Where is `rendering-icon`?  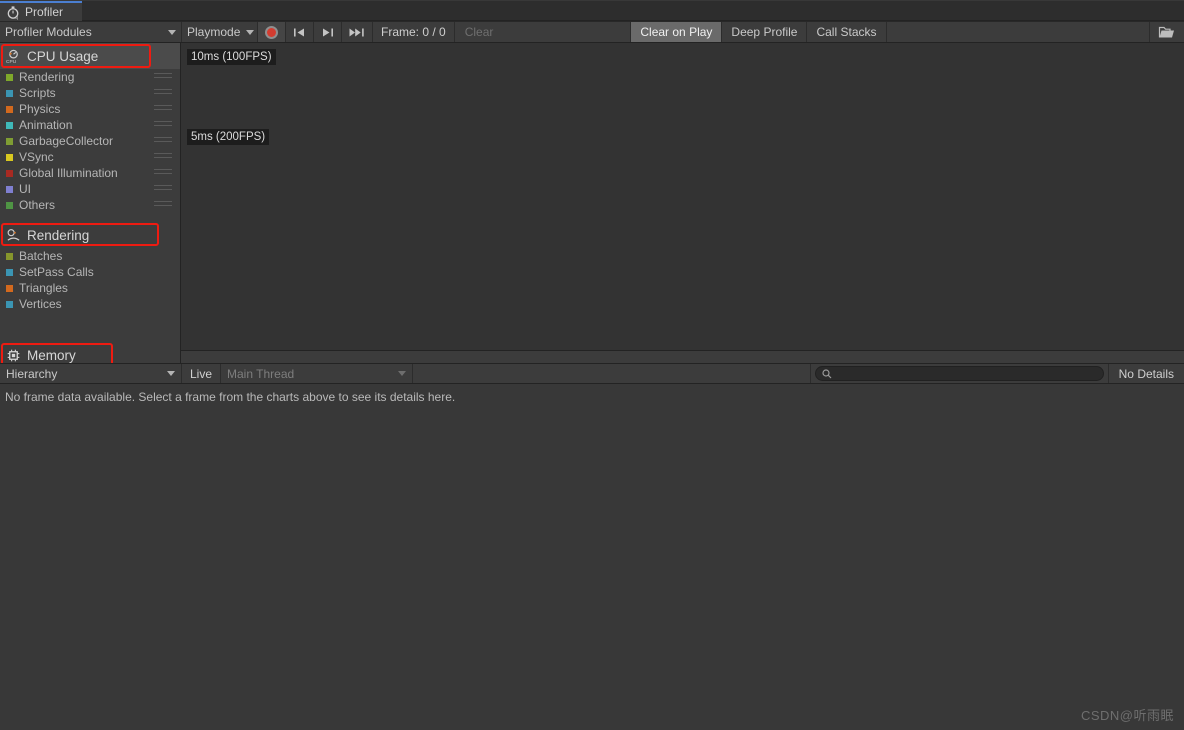
rendering-icon is located at coordinates (13, 234).